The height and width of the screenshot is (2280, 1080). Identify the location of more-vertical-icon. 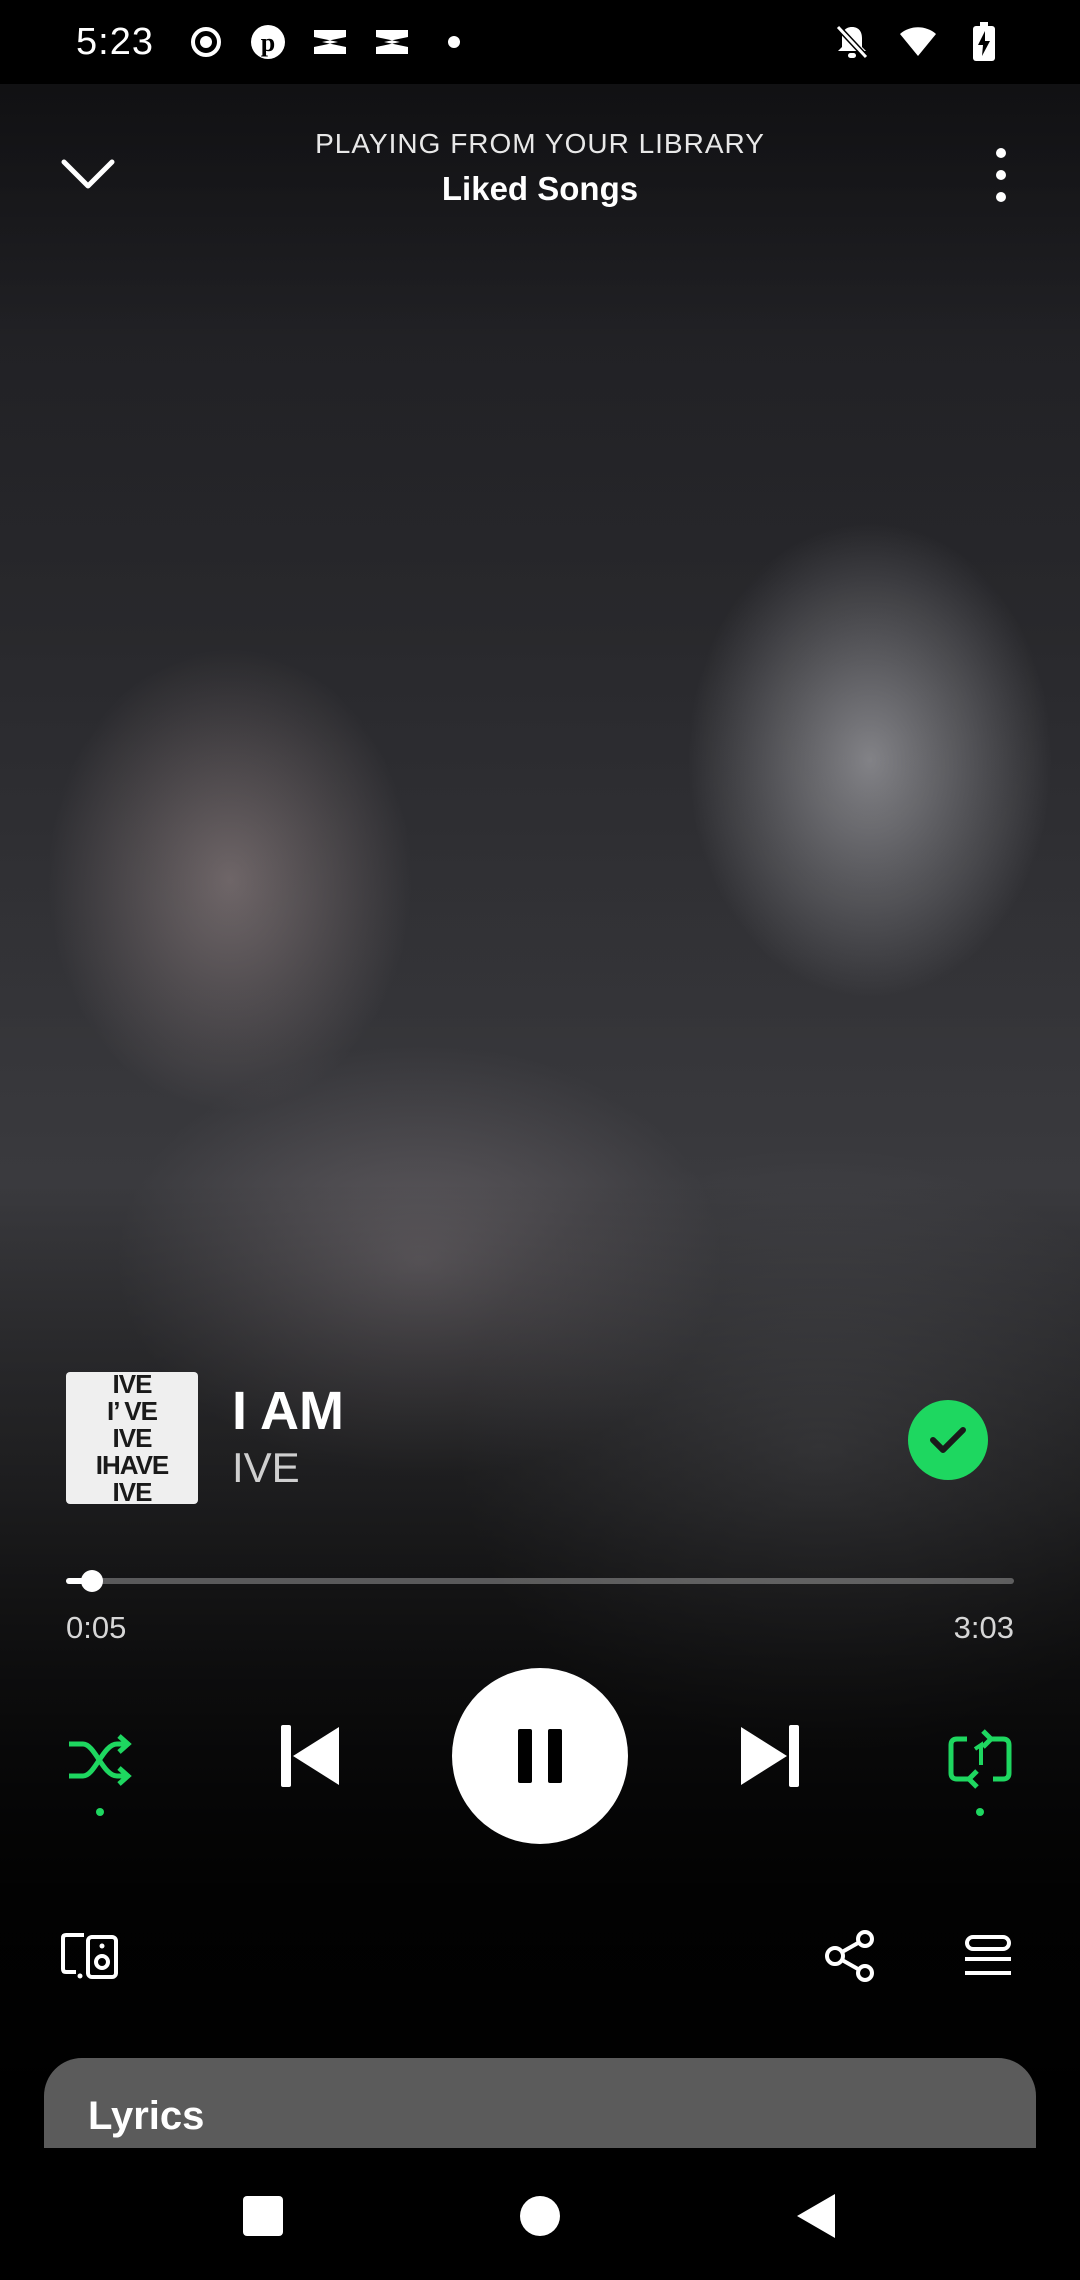
(1001, 175).